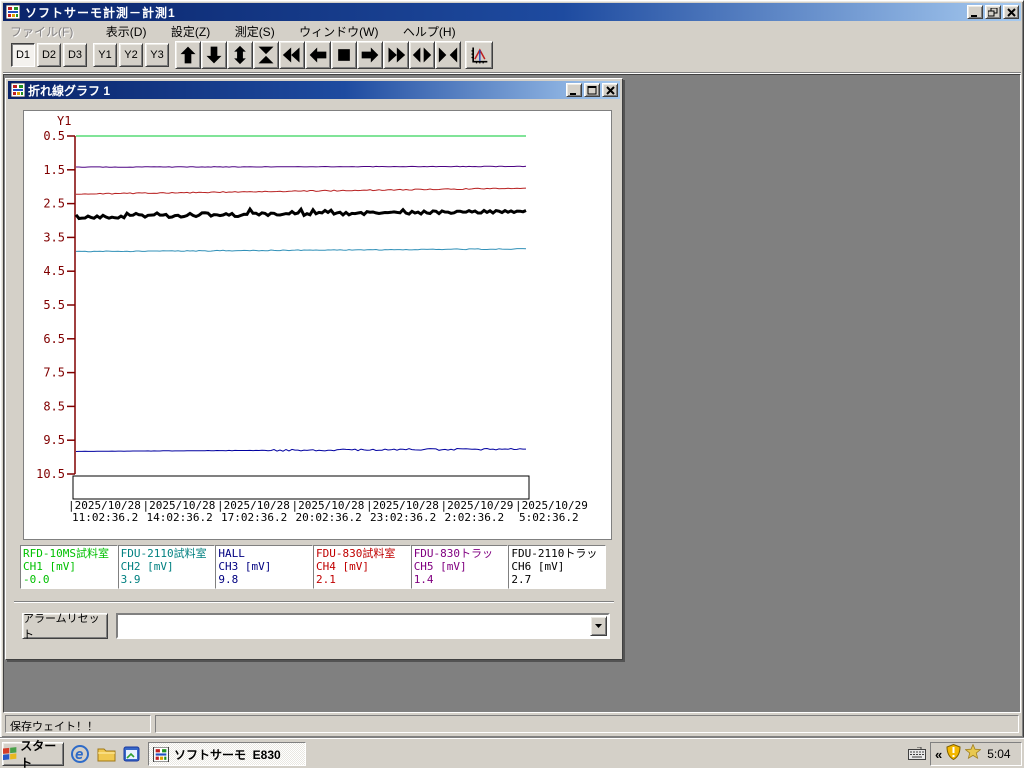  I want to click on task-app-icon, so click(161, 754).